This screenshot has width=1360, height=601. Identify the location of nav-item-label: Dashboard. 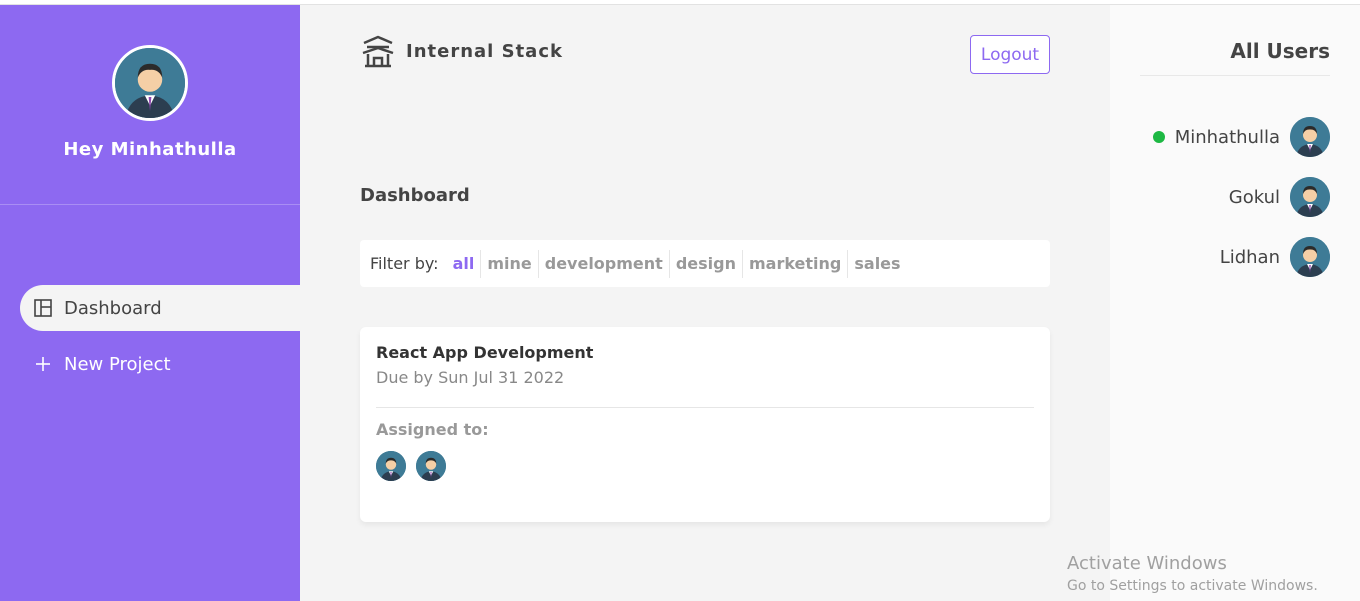
(113, 308).